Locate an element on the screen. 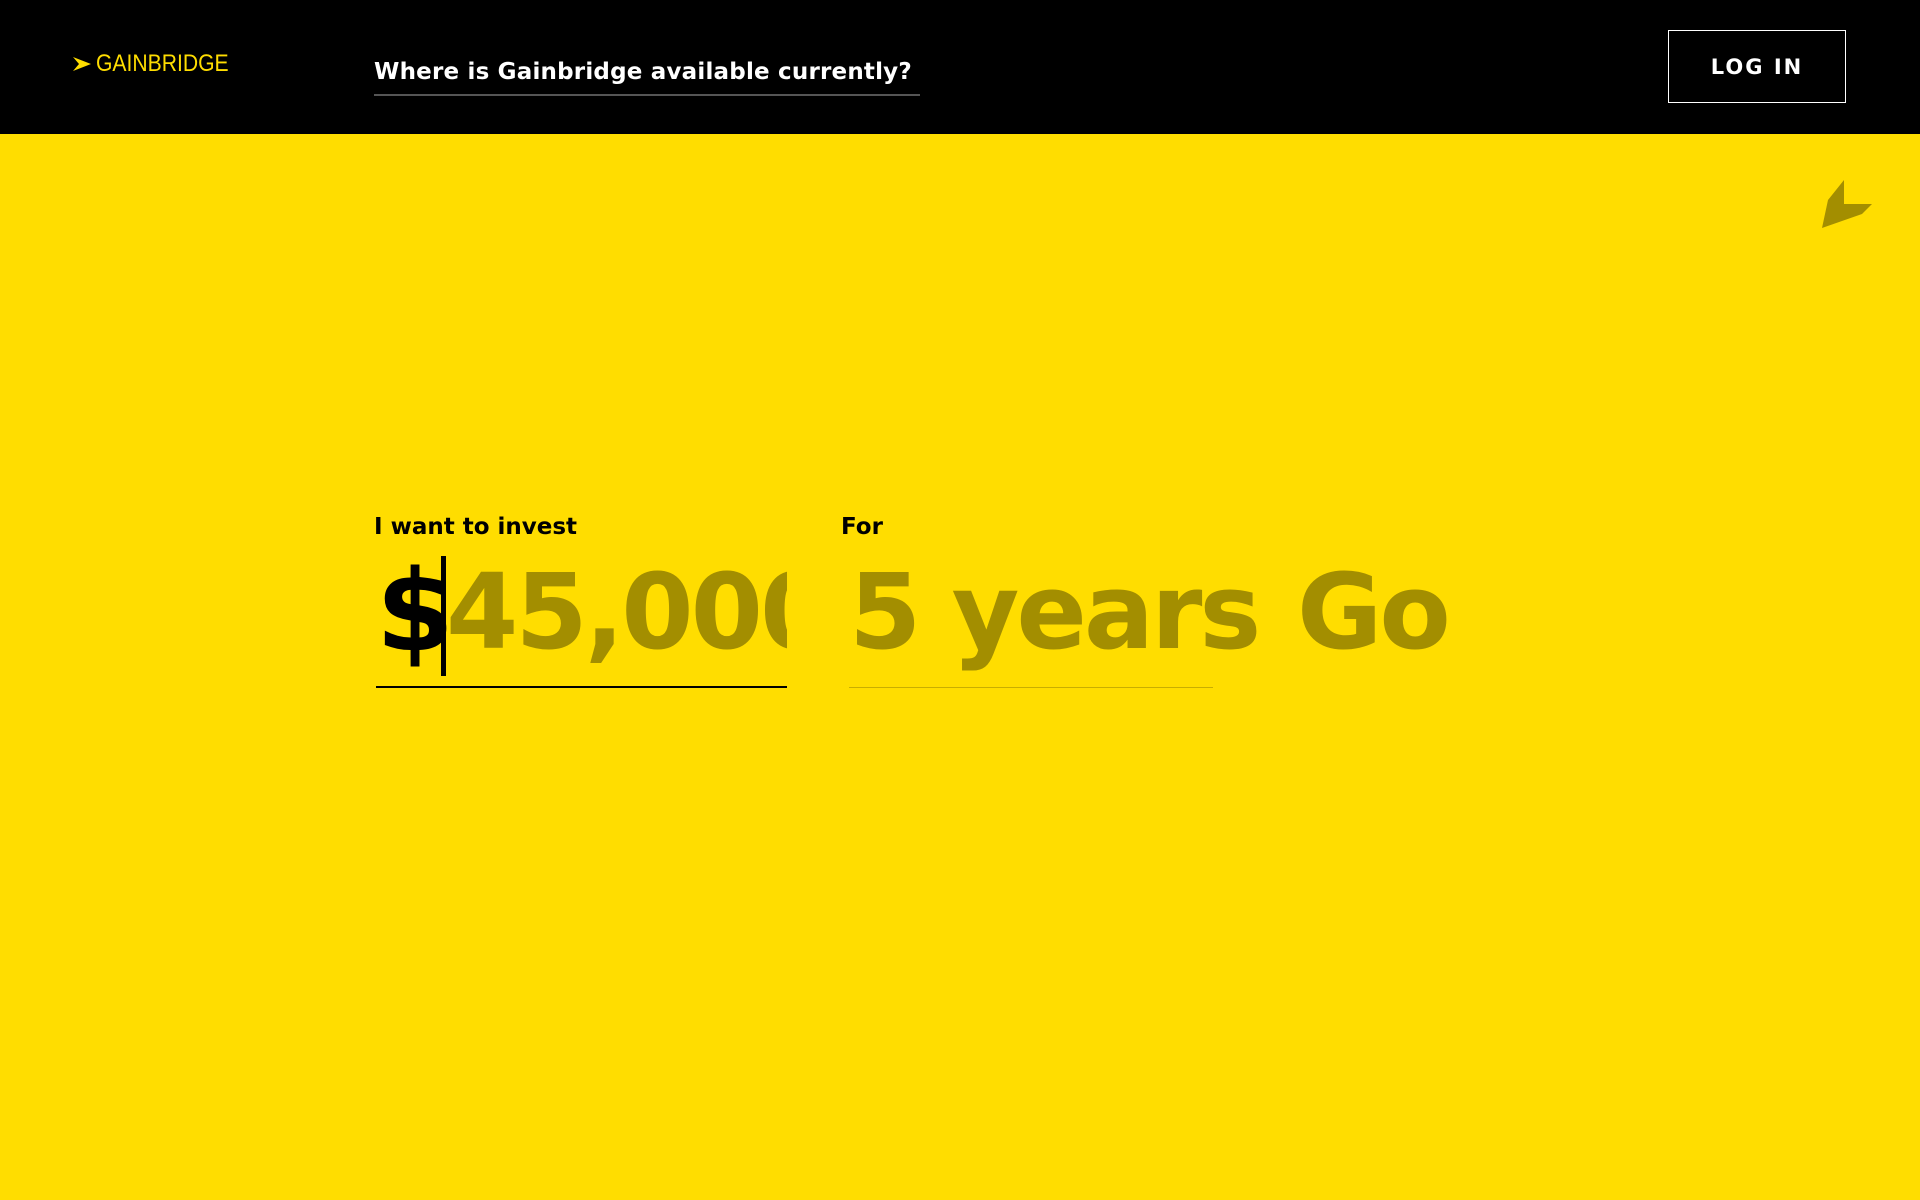 The width and height of the screenshot is (1920, 1200). term-select: 5 years is located at coordinates (1055, 618).